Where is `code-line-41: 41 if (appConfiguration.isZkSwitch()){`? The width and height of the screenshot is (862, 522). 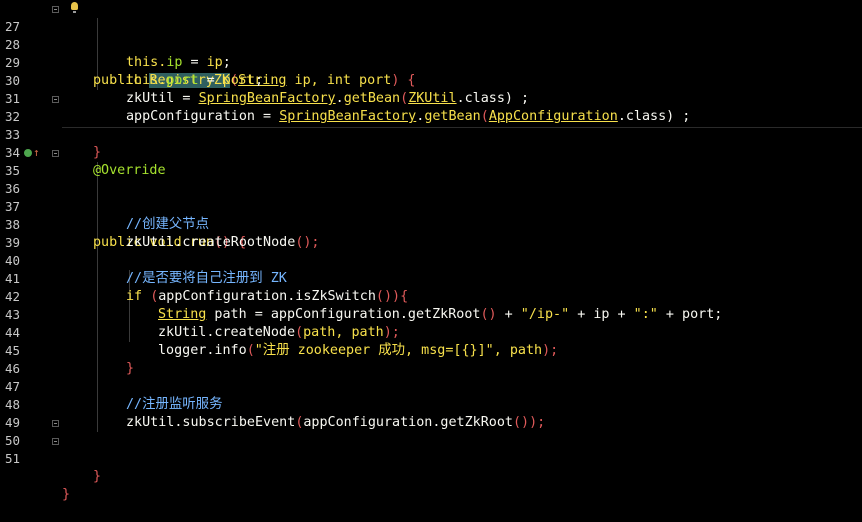
code-line-41: 41 if (appConfiguration.isZkSwitch()){ is located at coordinates (431, 278).